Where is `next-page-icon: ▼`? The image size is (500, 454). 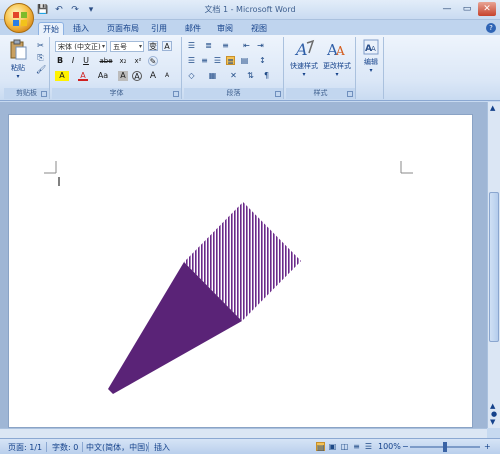 next-page-icon: ▼ is located at coordinates (492, 422).